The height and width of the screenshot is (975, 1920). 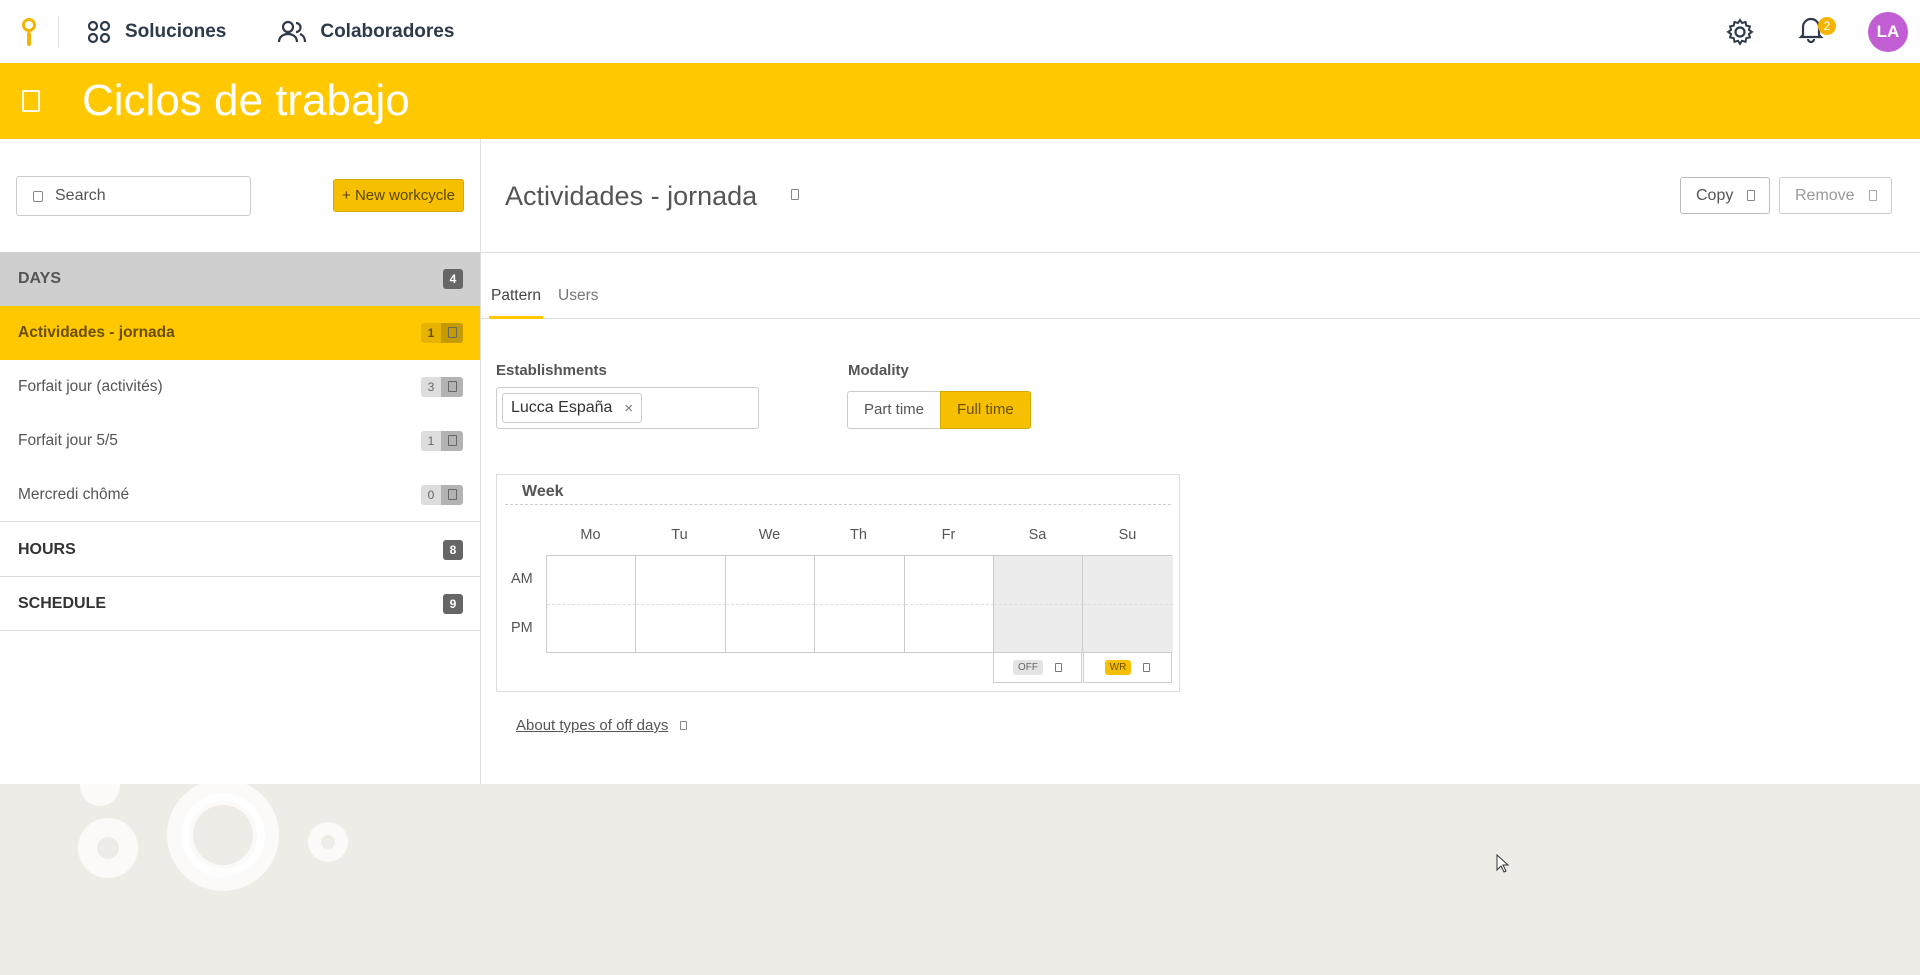 I want to click on cell-sa-am, so click(x=1039, y=580).